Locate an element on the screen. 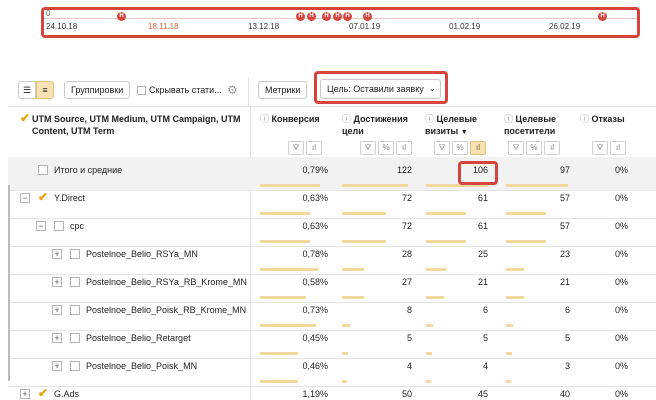 This screenshot has width=656, height=400. row-name: Y.Direct is located at coordinates (69, 198).